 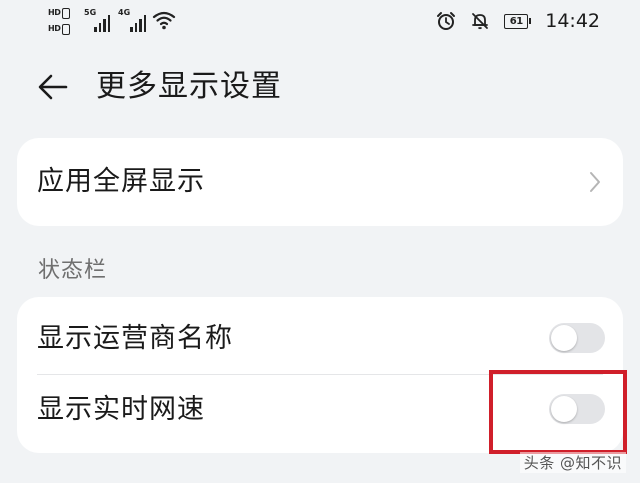 I want to click on section-title-status-bar: 状态栏, so click(x=73, y=270).